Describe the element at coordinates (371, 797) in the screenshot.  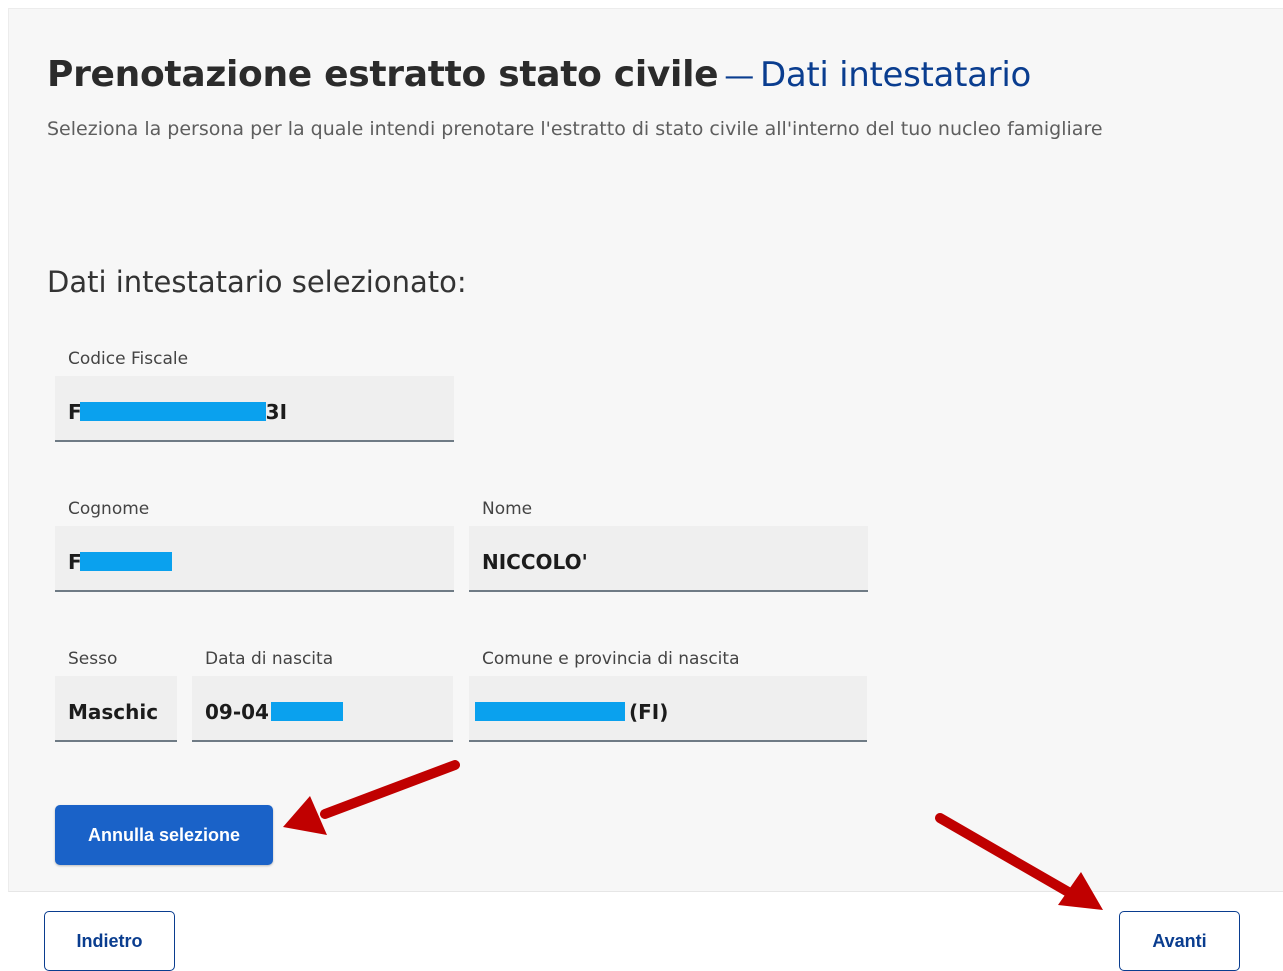
I see `arrow-to-annulla` at that location.